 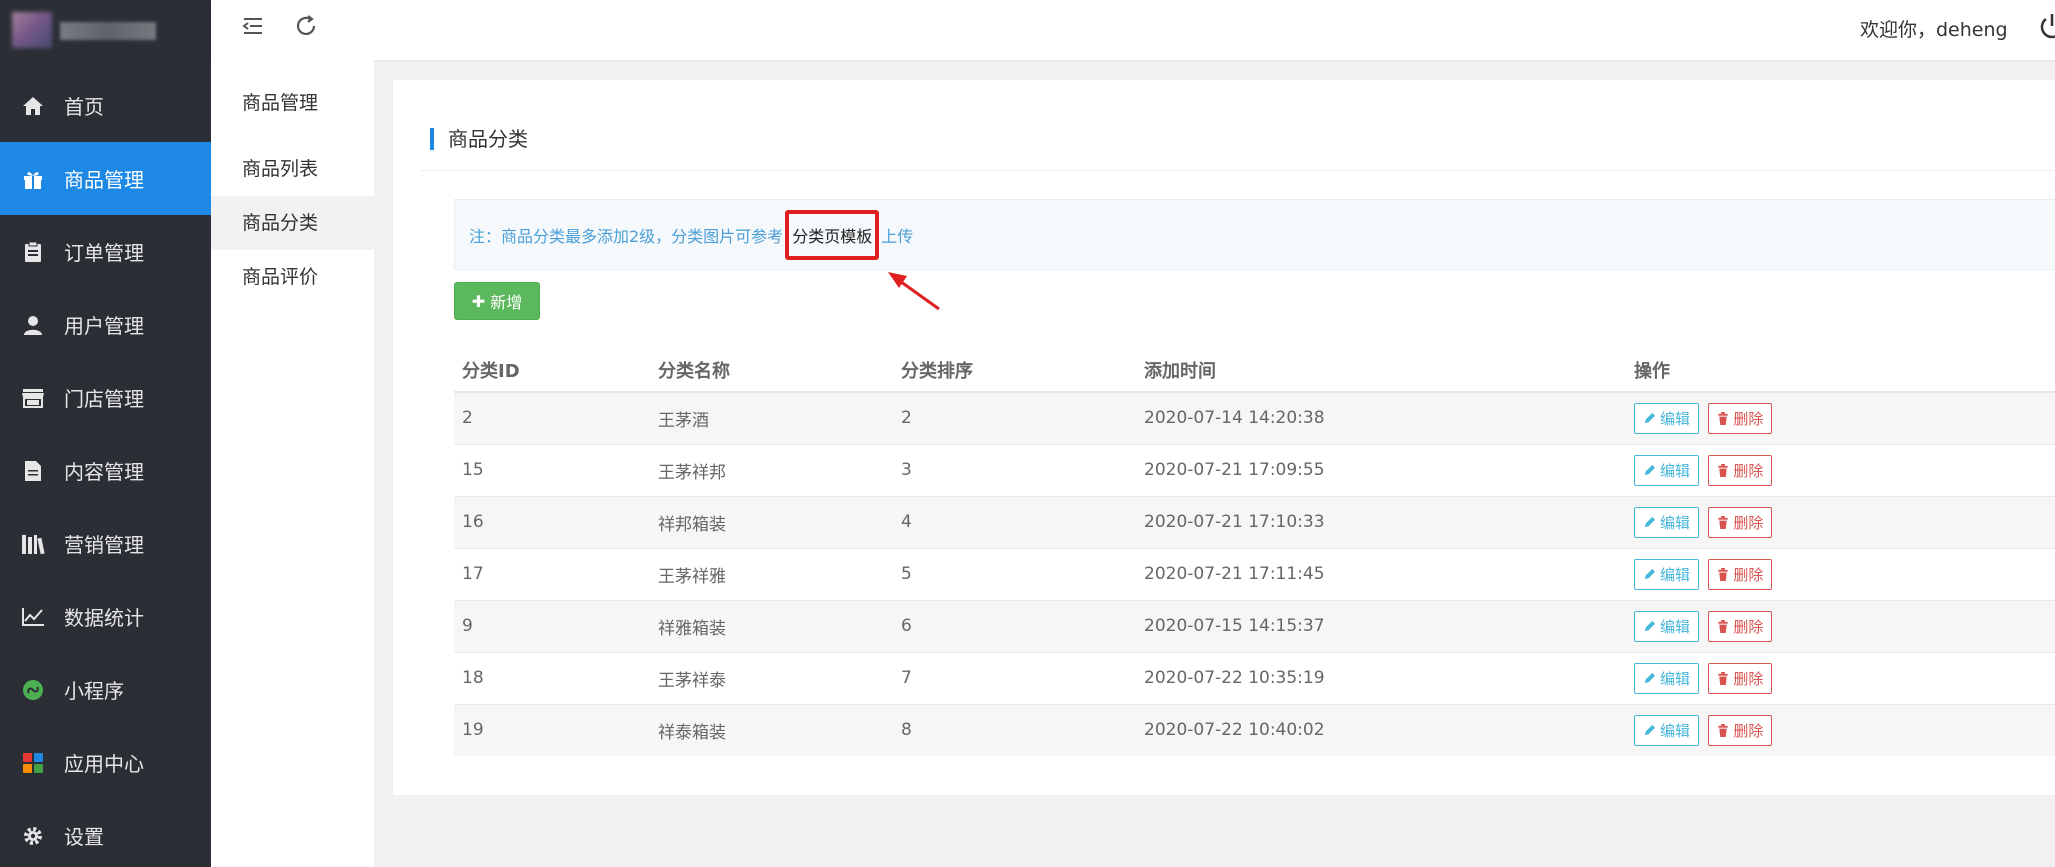 What do you see at coordinates (1254, 370) in the screenshot?
I see `table-header-row: 分类ID 分类名称 分类排序 添加时间 操作` at bounding box center [1254, 370].